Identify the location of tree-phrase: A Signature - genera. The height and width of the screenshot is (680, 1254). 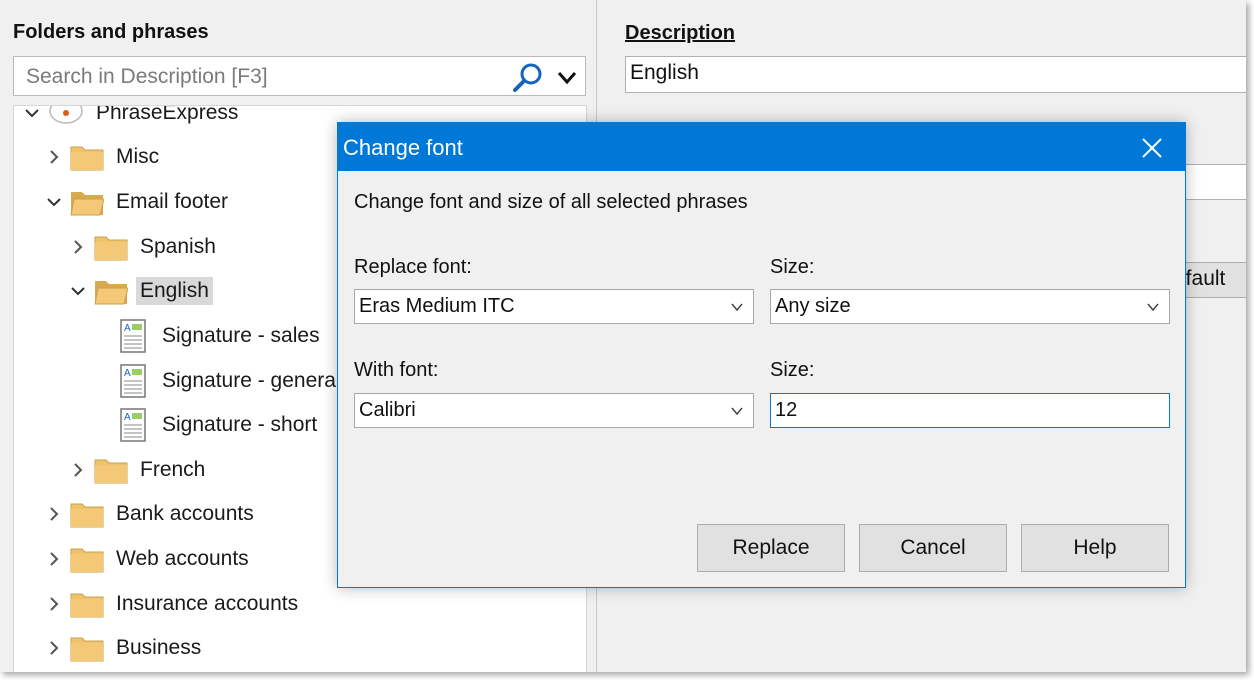
(230, 381).